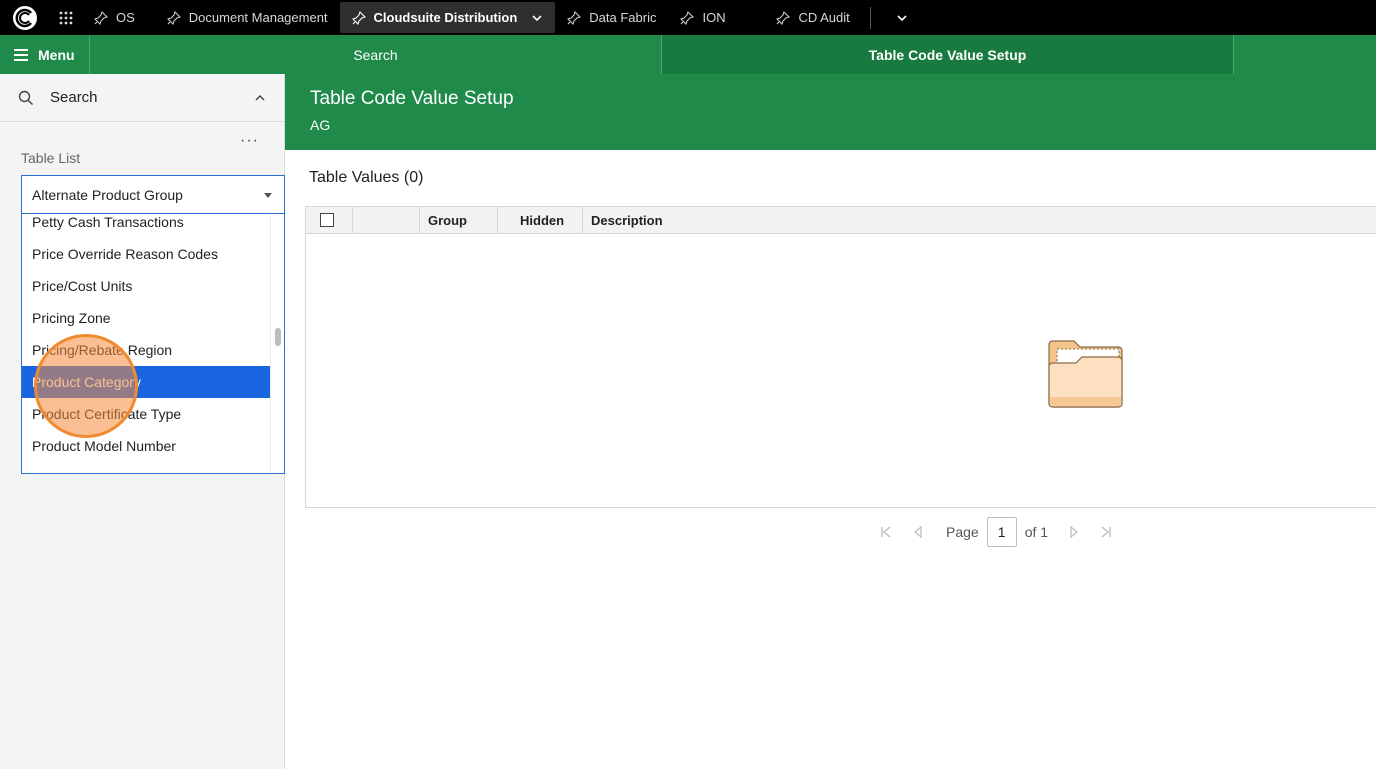 The image size is (1376, 769). I want to click on module-nav-bar: Menu Search Table Code Value Setup, so click(688, 54).